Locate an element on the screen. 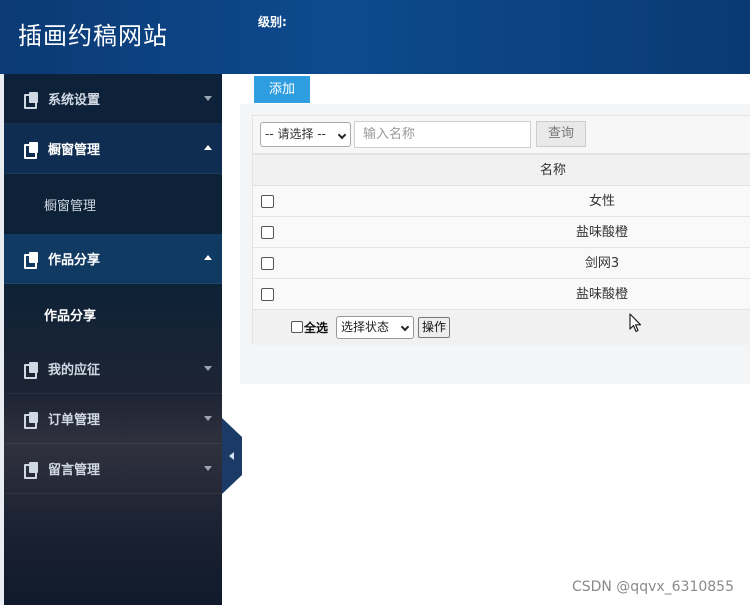 The height and width of the screenshot is (605, 750). select-all-label: 全选 is located at coordinates (316, 328).